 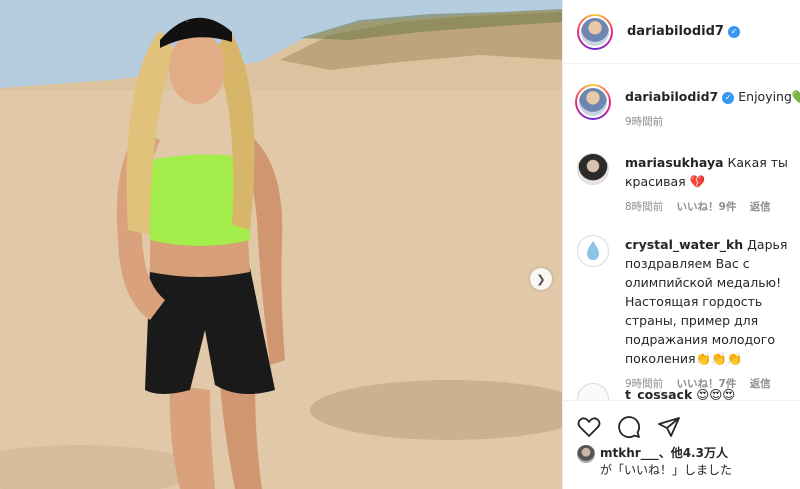 I want to click on caption-time: 9時間前, so click(x=644, y=122).